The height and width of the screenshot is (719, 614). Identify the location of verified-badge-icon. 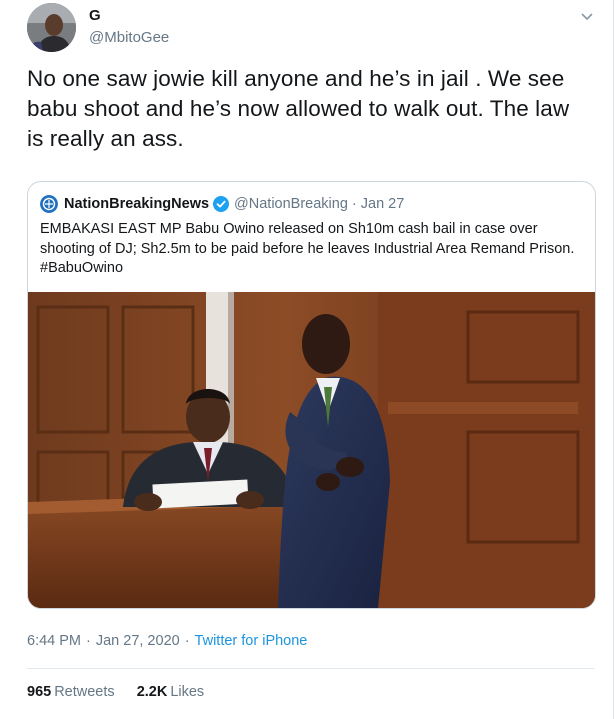
(221, 204).